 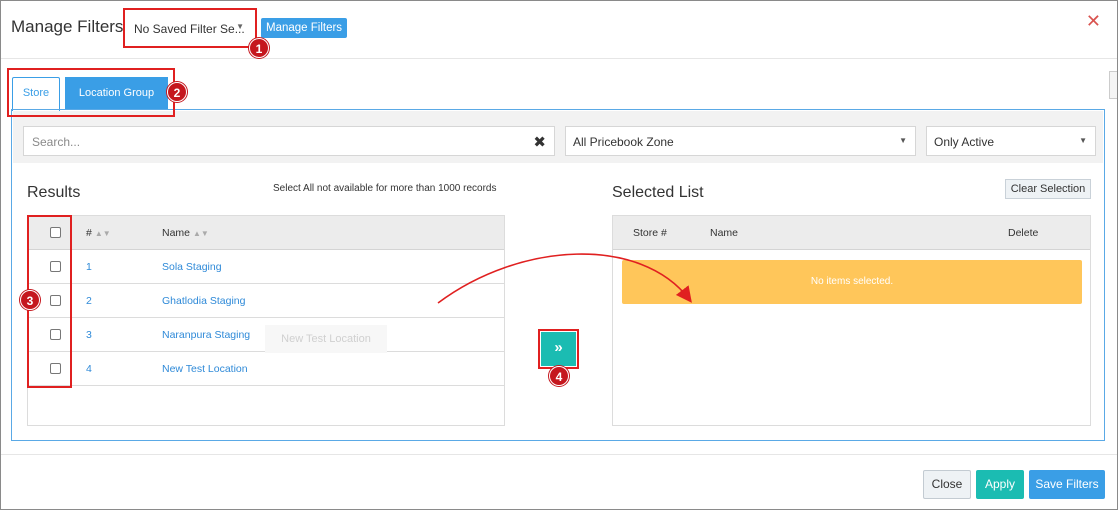 I want to click on column-number: # ▲▼, so click(x=98, y=233).